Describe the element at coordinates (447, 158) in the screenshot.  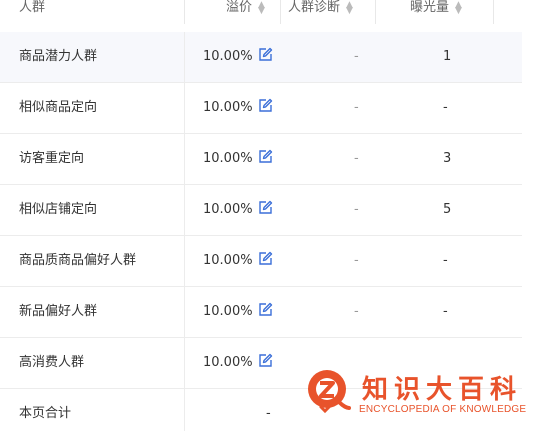
I see `exposure-value: 3` at that location.